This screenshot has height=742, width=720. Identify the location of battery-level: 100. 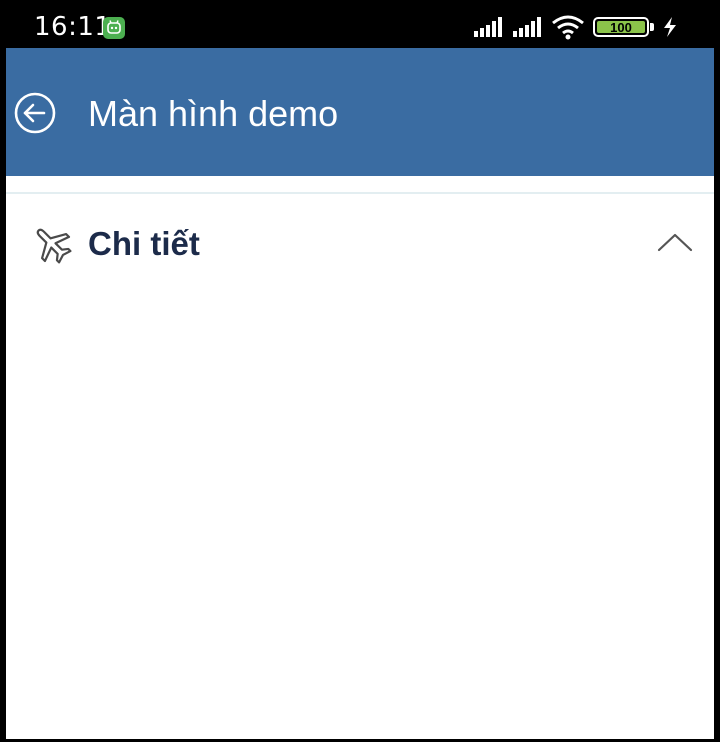
(621, 27).